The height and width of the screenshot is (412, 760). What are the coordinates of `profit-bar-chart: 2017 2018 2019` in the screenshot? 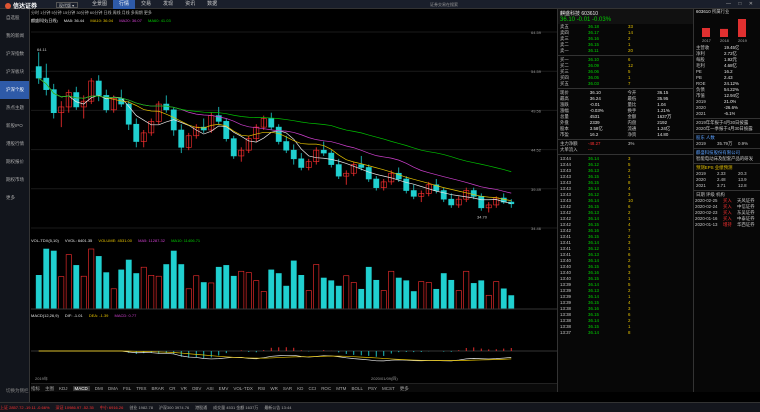 It's located at (725, 31).